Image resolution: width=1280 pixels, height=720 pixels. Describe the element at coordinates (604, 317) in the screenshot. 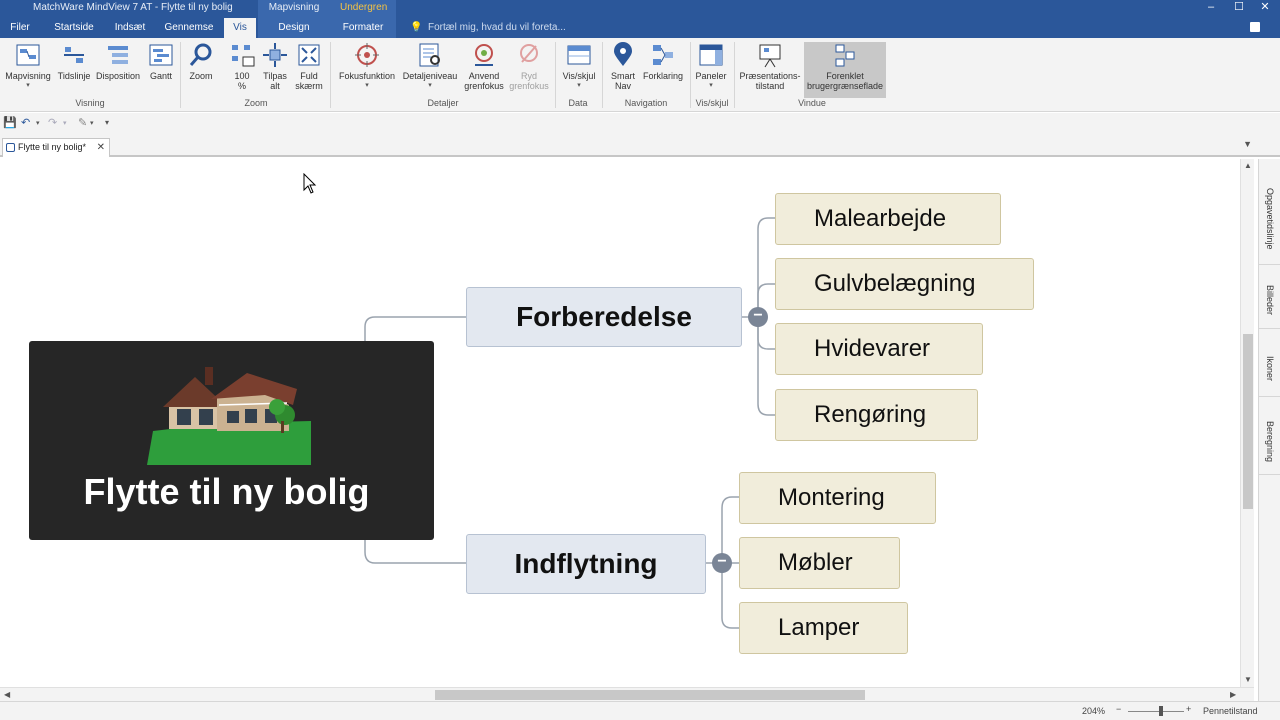

I see `main-topic-forberedelse: Forberedelse` at that location.